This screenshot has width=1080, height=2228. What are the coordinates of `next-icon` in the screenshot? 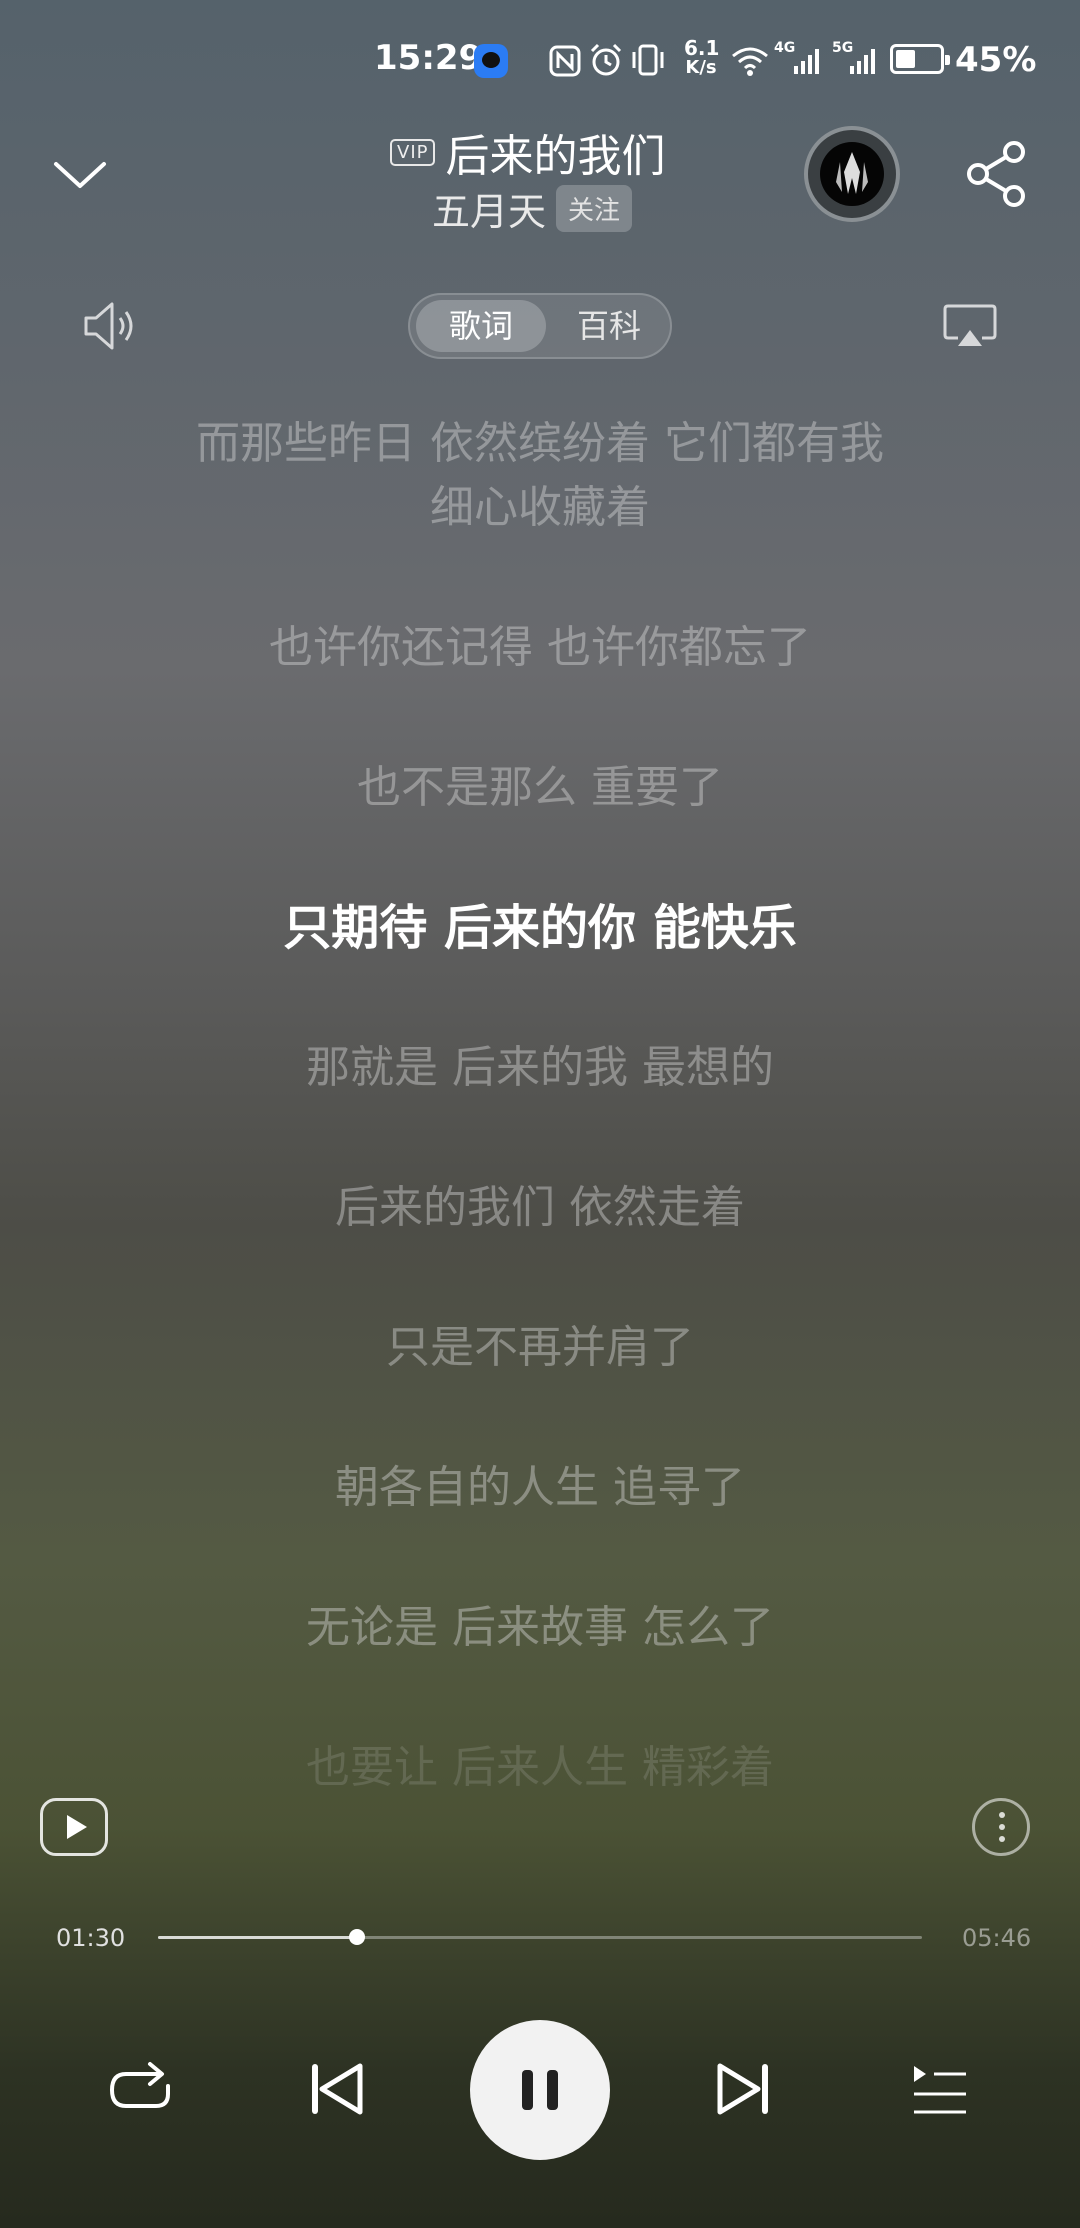 It's located at (742, 2089).